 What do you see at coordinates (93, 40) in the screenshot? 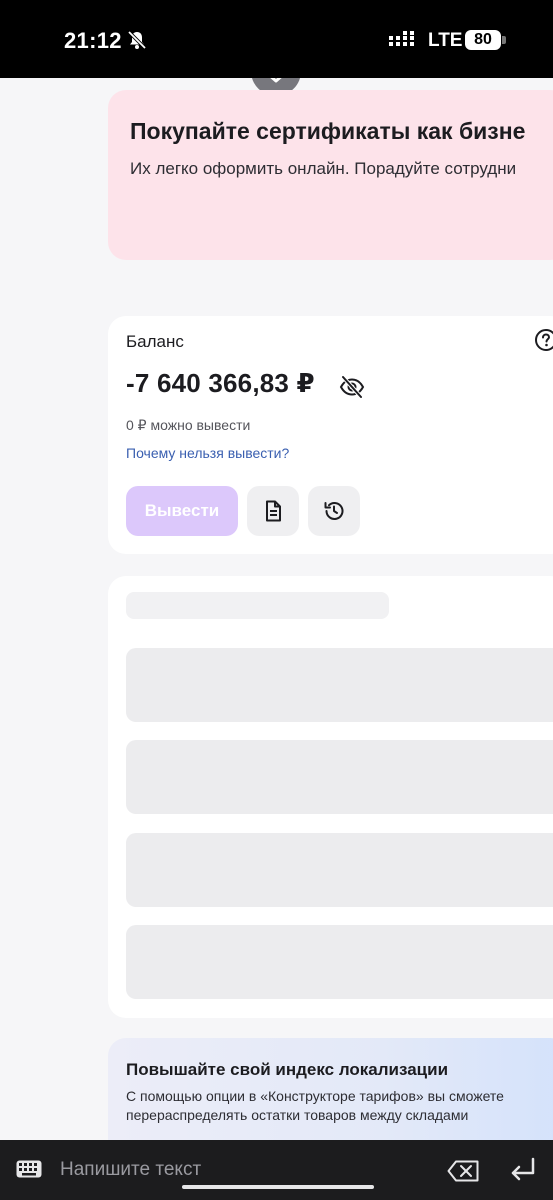
I see `status-time: 21:12` at bounding box center [93, 40].